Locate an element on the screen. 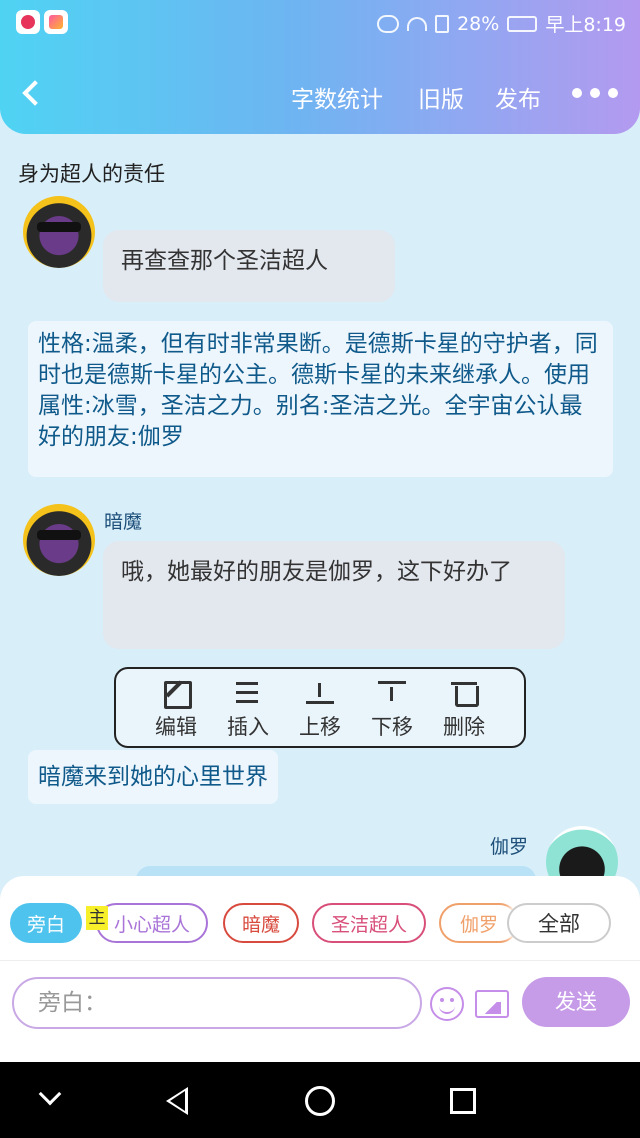  battery-percent: 28% is located at coordinates (478, 23).